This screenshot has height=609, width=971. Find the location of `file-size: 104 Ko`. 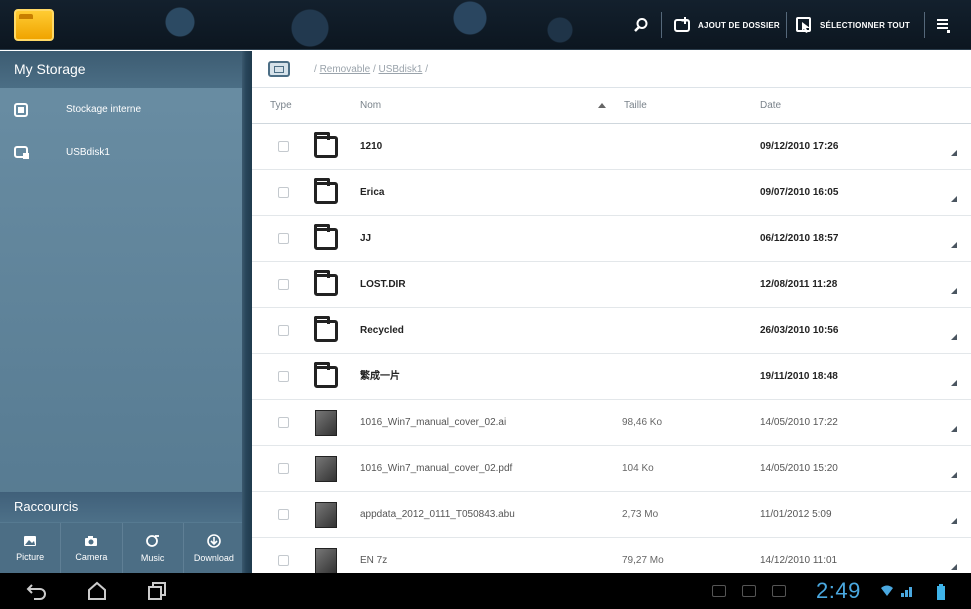

file-size: 104 Ko is located at coordinates (638, 468).